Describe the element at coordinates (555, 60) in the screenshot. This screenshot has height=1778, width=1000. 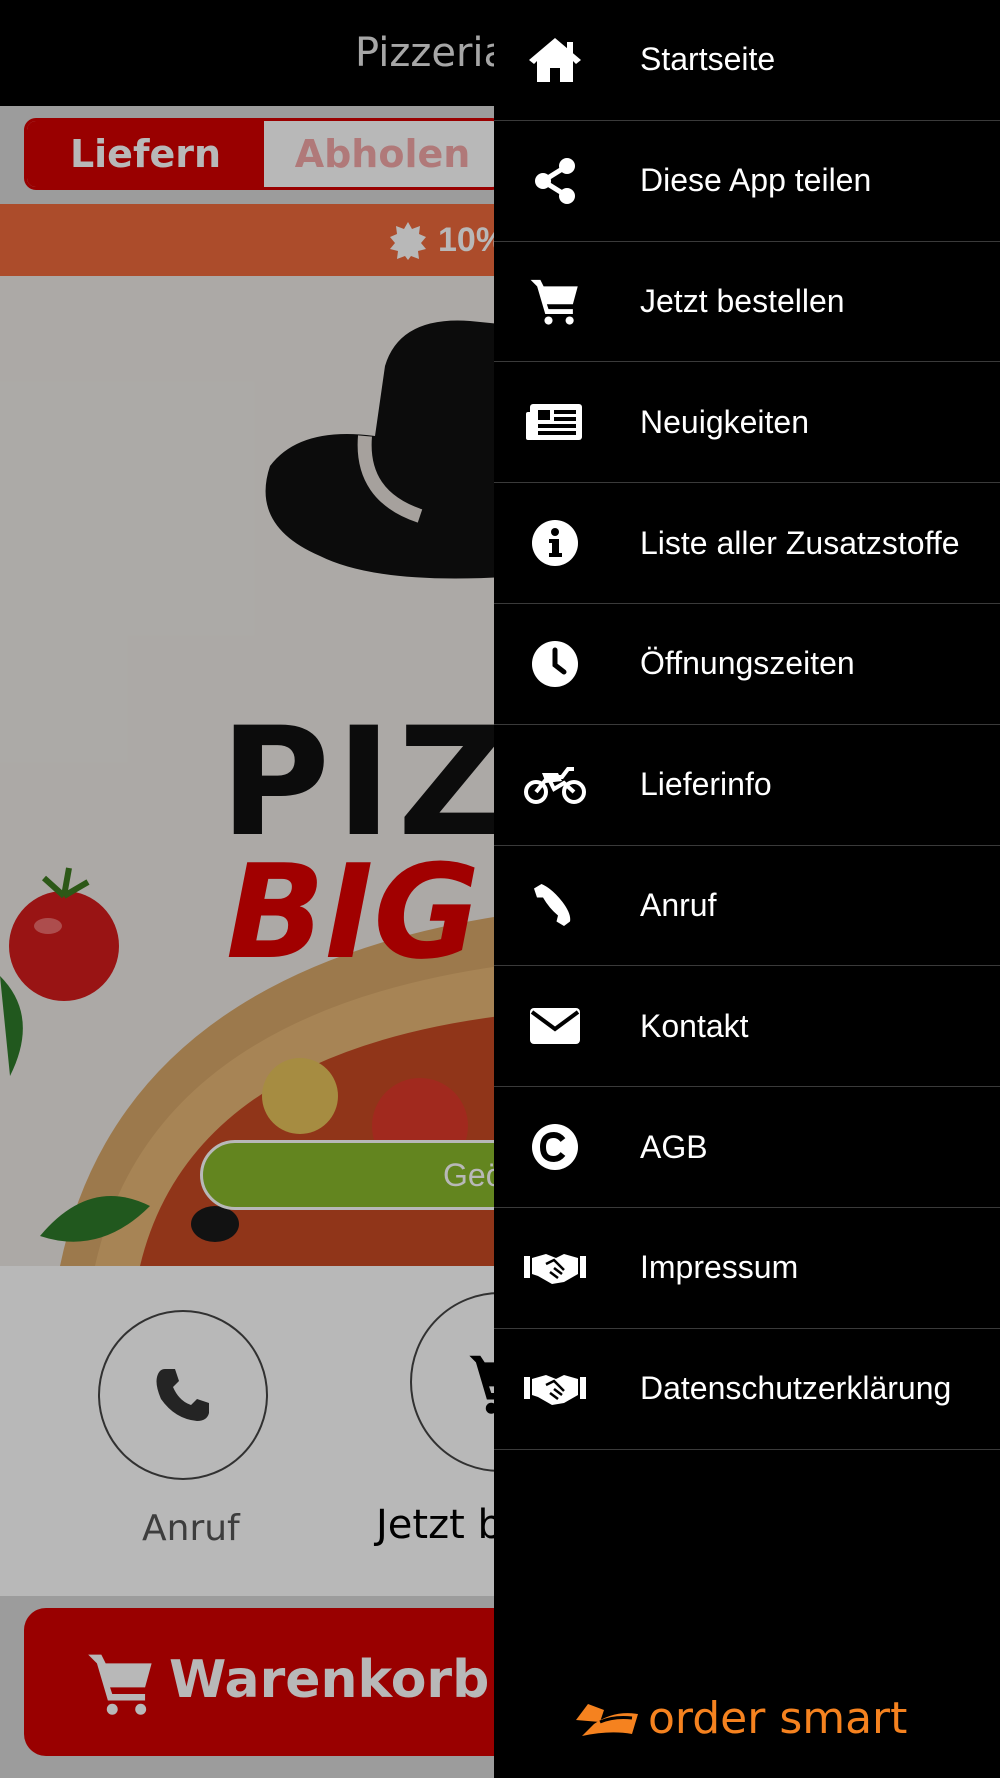
I see `home-icon` at that location.